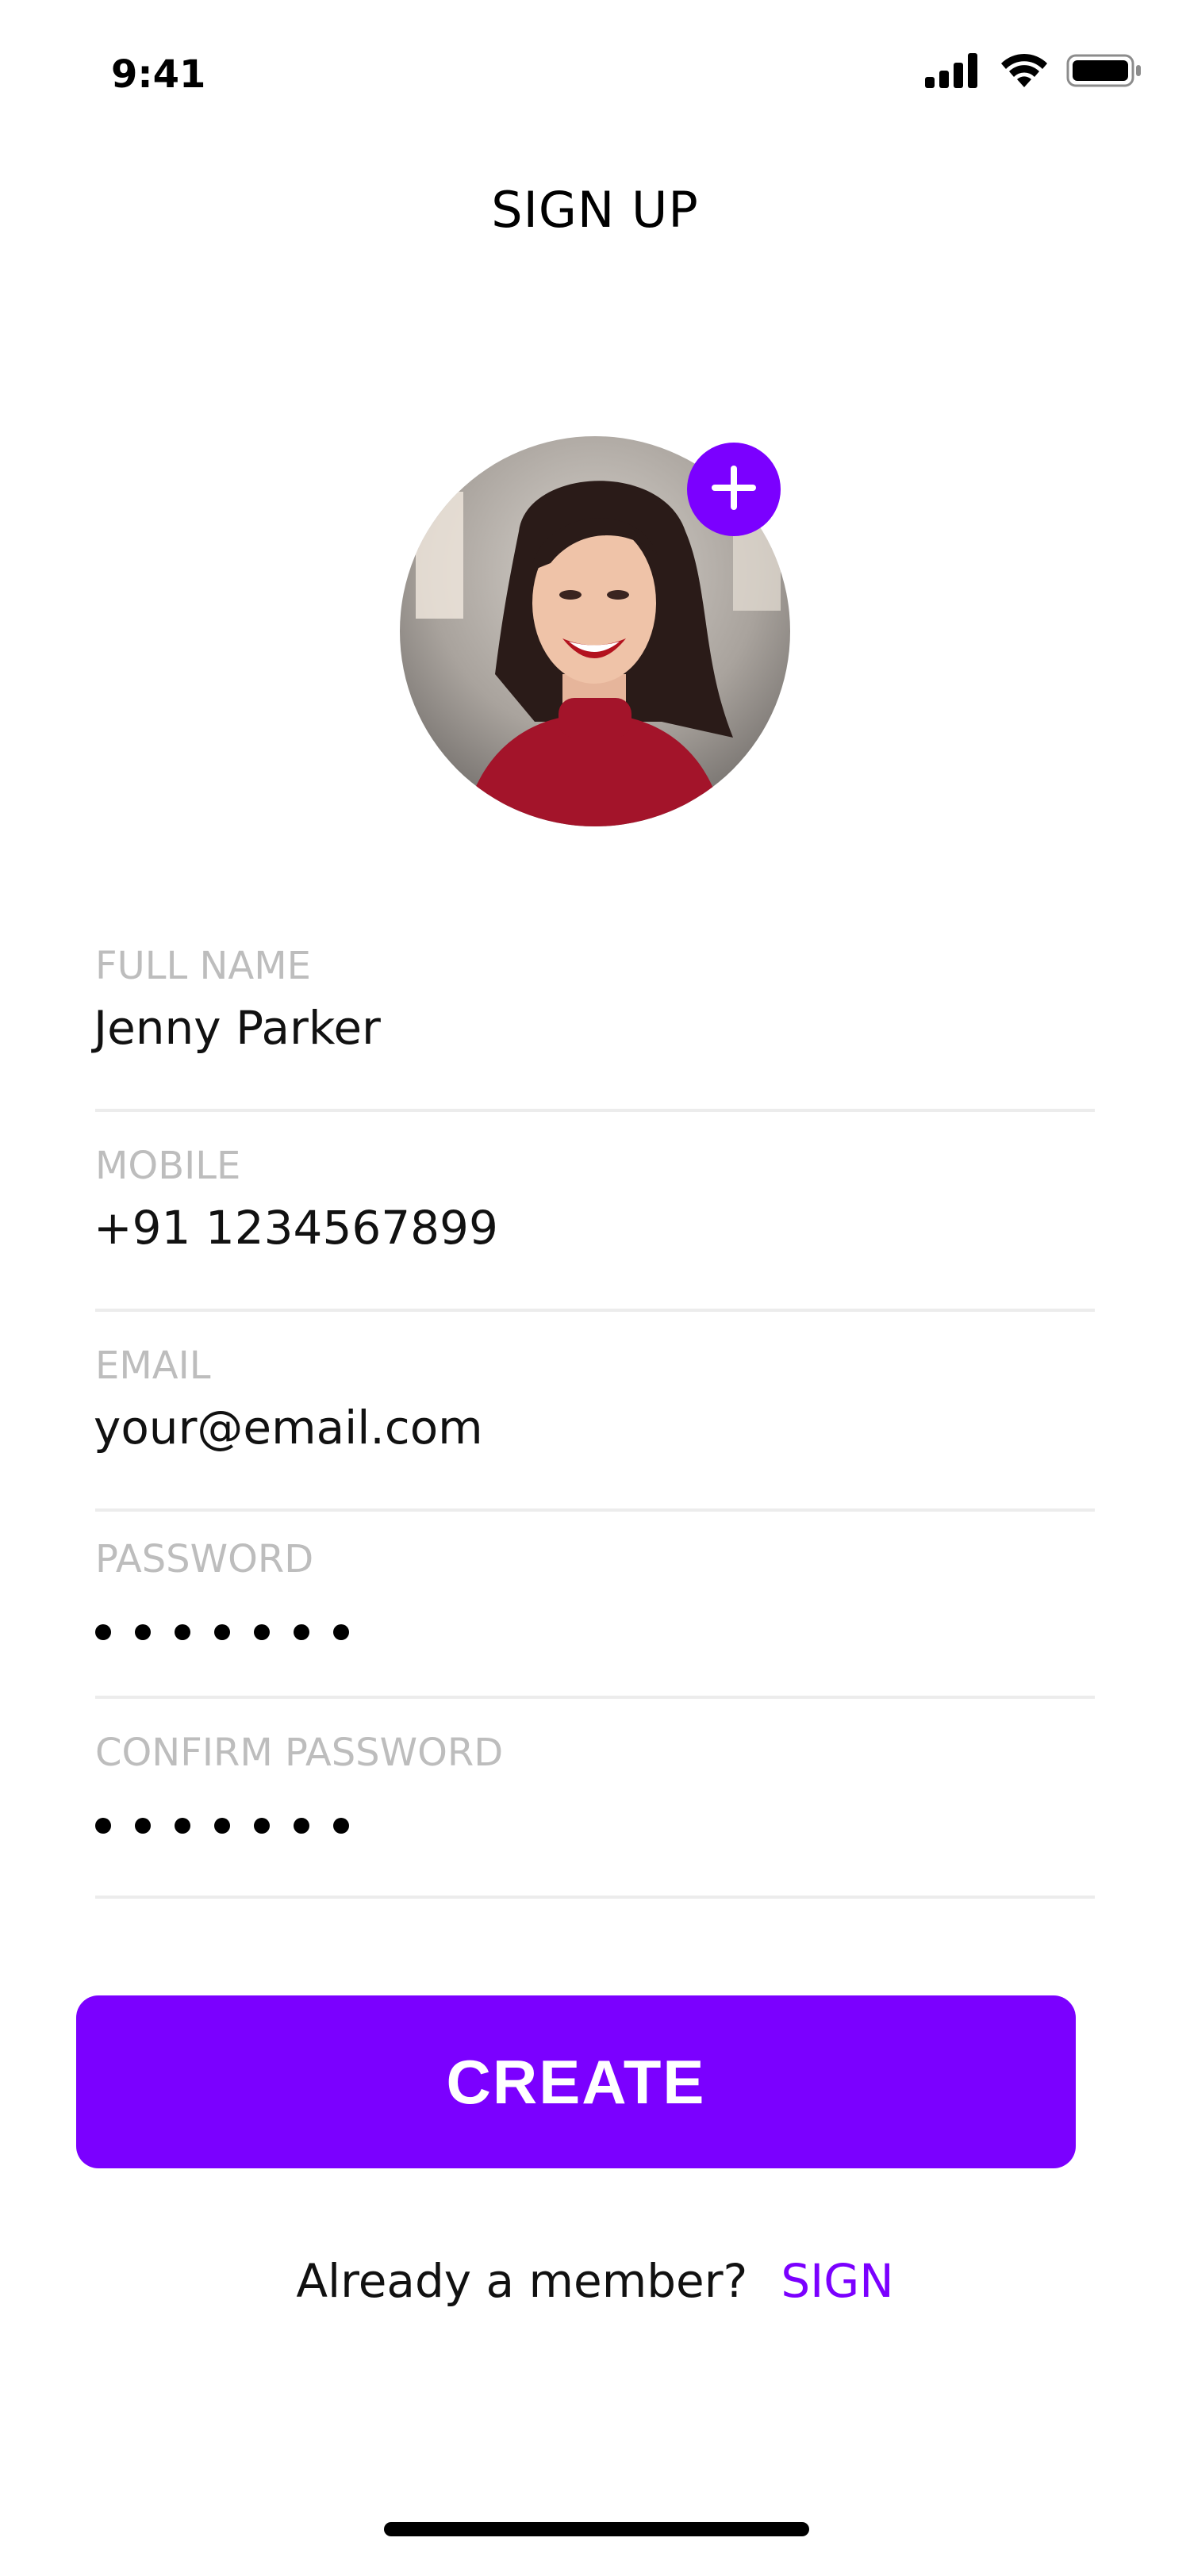 This screenshot has height=2576, width=1190. I want to click on password-input, so click(222, 1632).